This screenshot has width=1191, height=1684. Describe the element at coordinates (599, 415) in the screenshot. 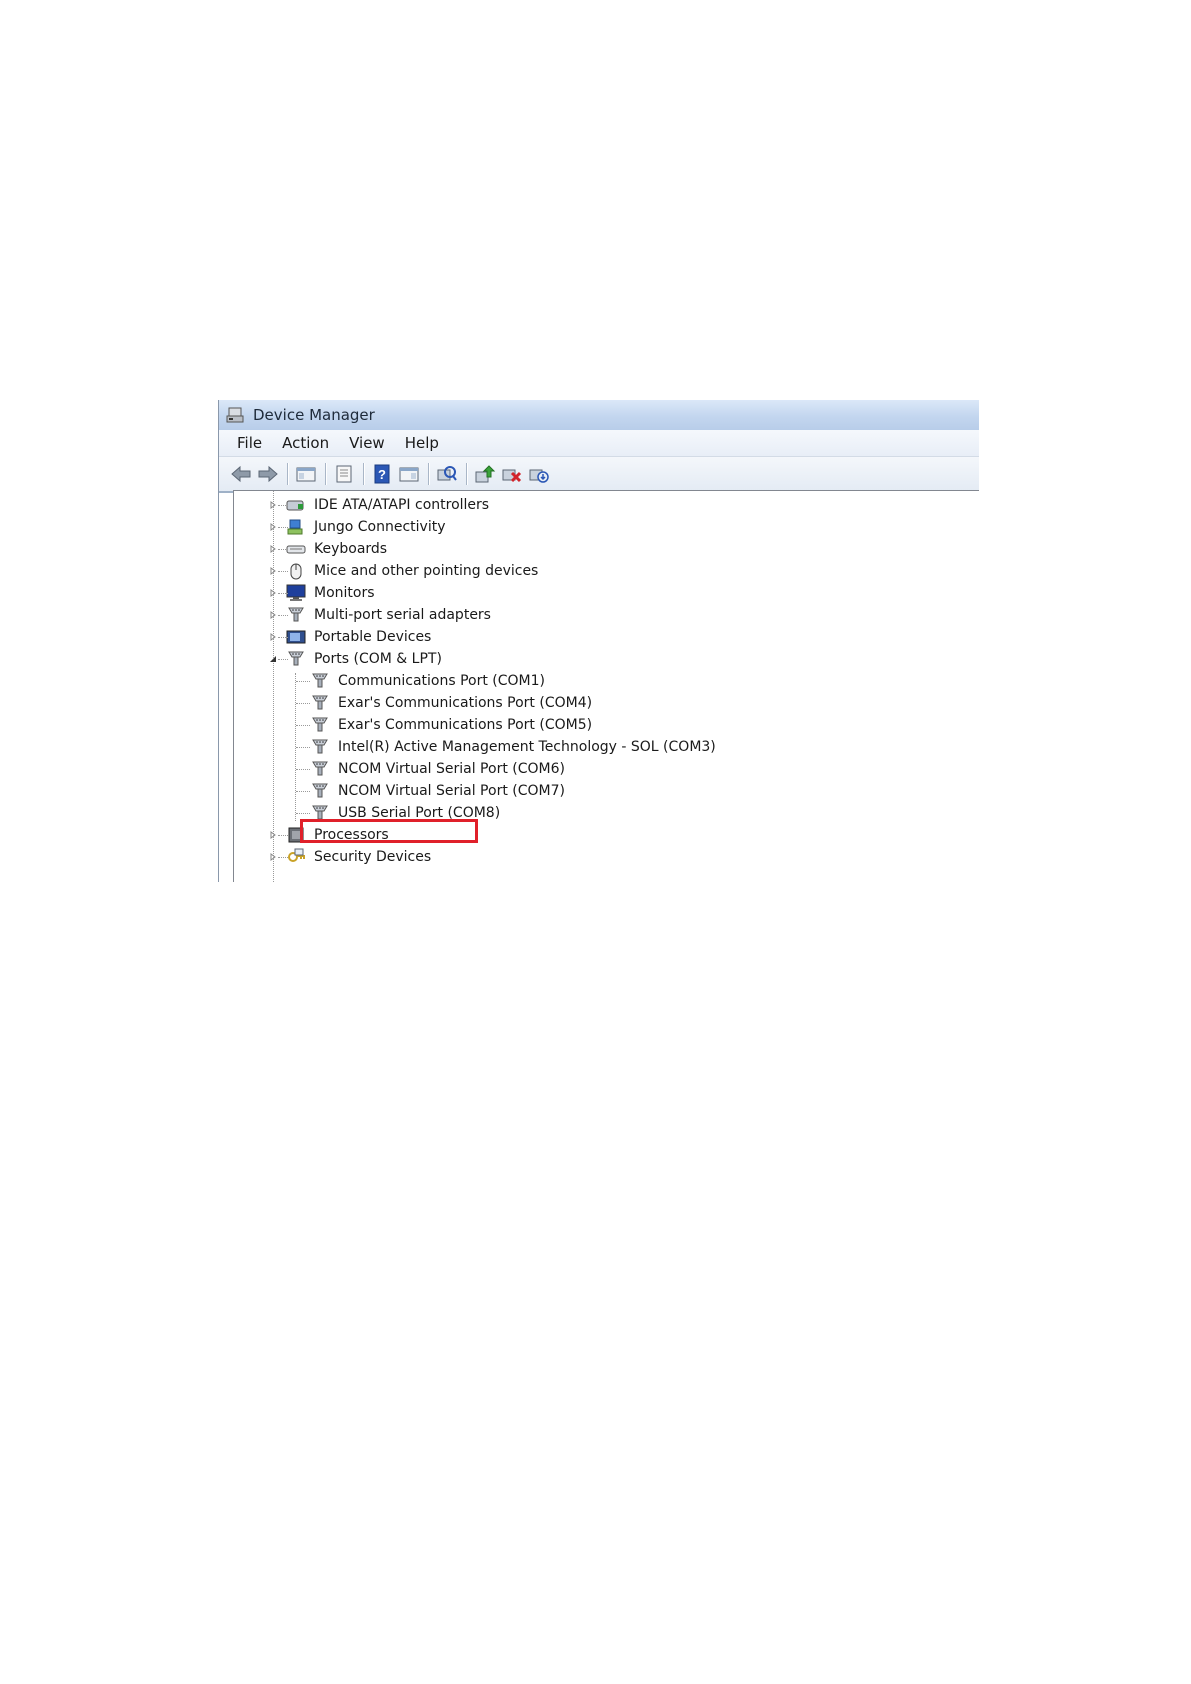

I see `title-bar: Device Manager` at that location.